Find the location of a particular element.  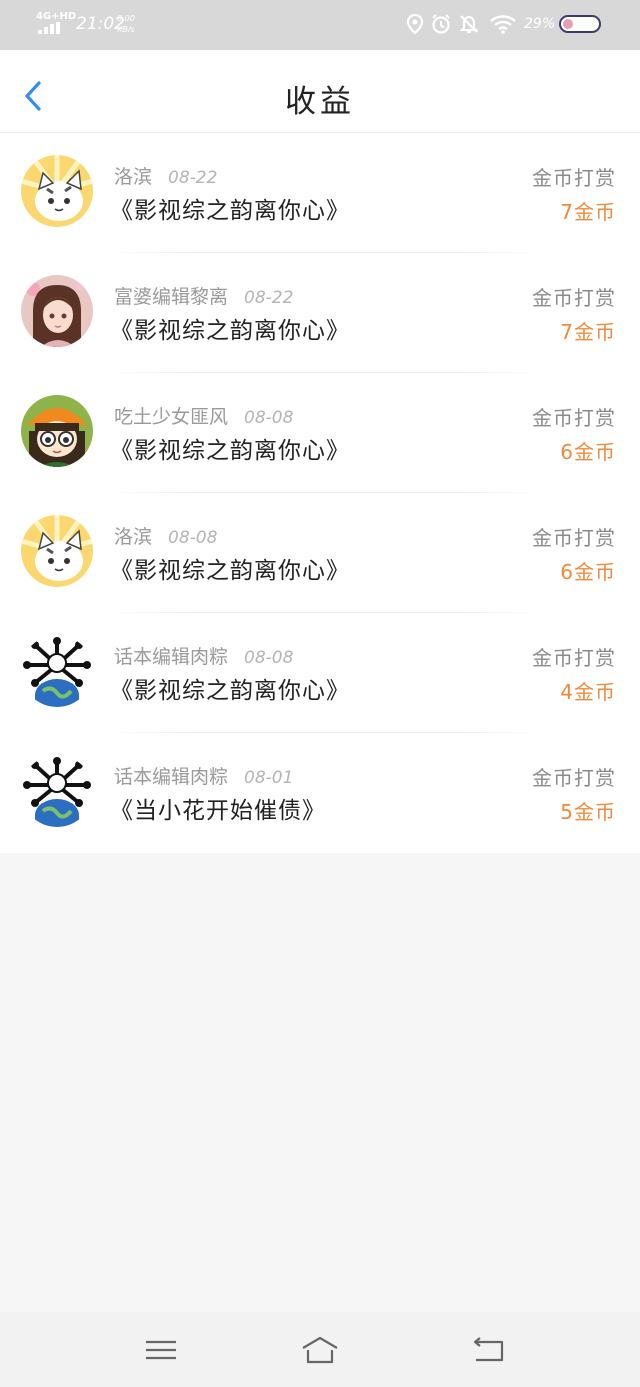

reward-amount: 4金币 is located at coordinates (588, 692).